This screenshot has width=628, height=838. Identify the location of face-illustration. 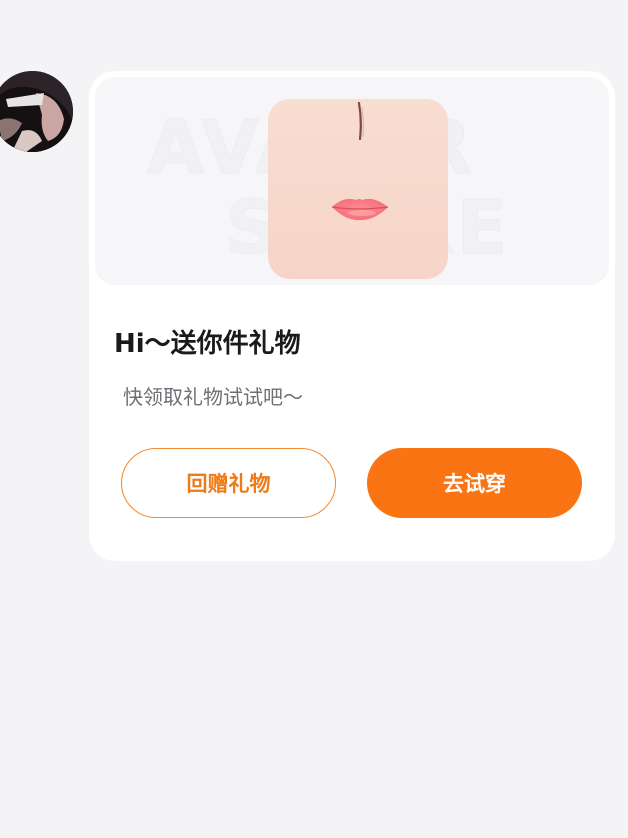
(360, 161).